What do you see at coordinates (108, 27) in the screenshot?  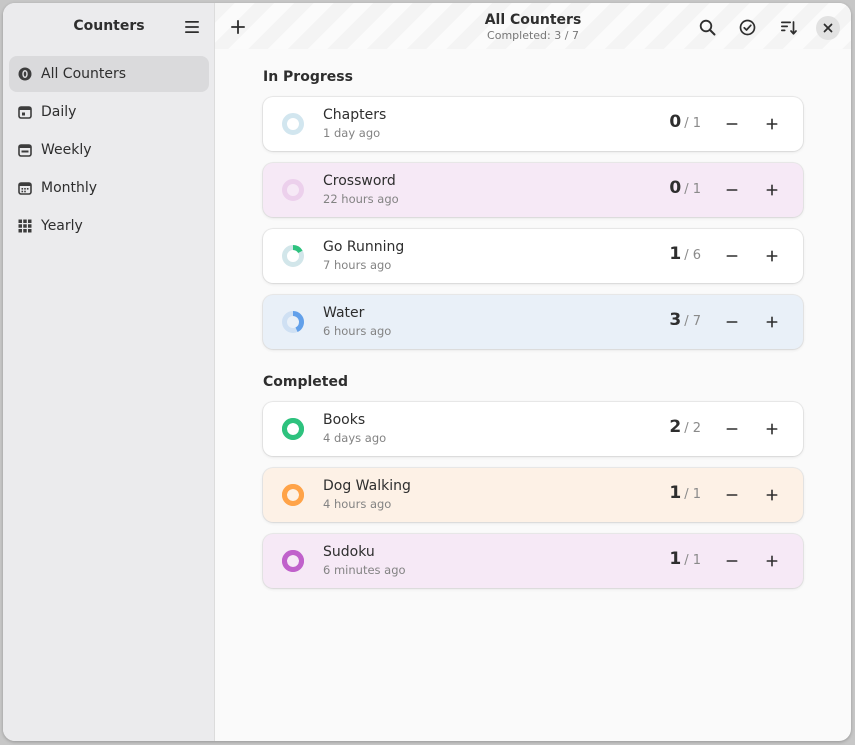 I see `sidebar-header: Counters` at bounding box center [108, 27].